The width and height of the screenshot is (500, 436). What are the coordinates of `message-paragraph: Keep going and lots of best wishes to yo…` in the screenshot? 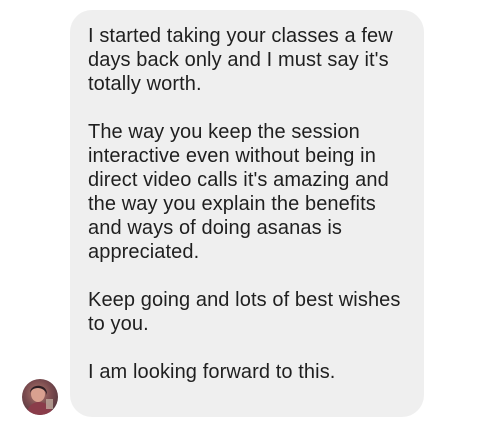 It's located at (244, 312).